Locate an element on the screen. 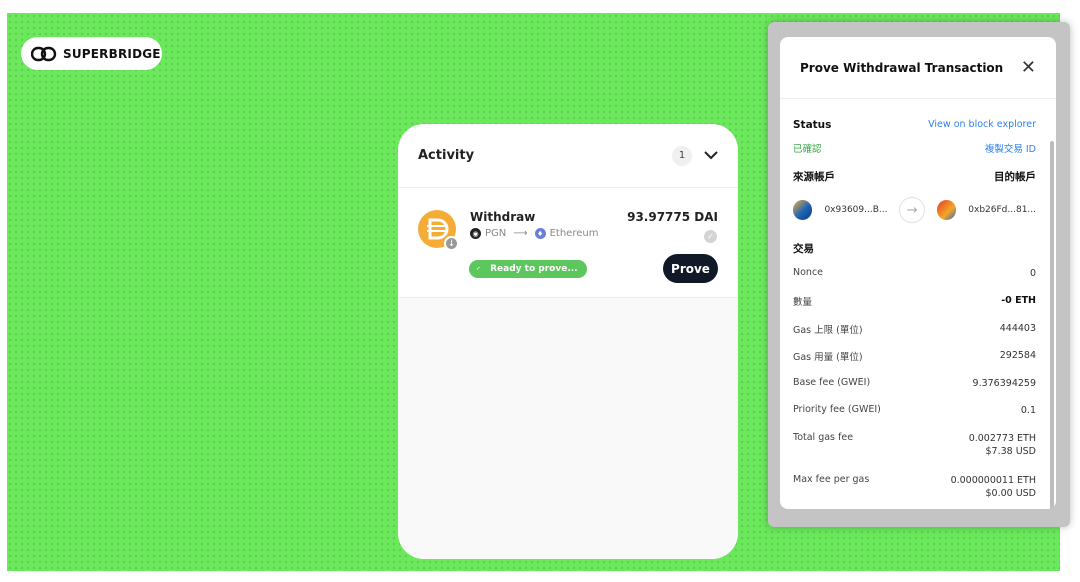  pgn-chain-icon: ◉ is located at coordinates (475, 233).